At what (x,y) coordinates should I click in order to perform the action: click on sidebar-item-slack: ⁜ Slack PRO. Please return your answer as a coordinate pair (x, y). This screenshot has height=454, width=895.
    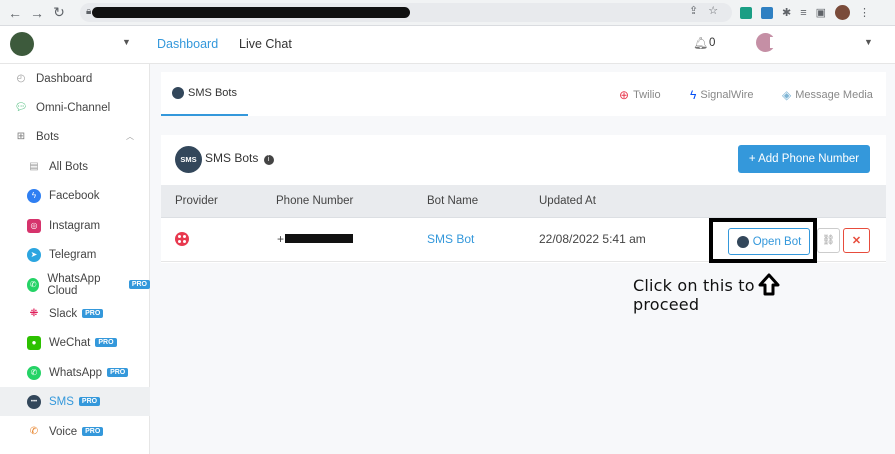
    Looking at the image, I should click on (75, 313).